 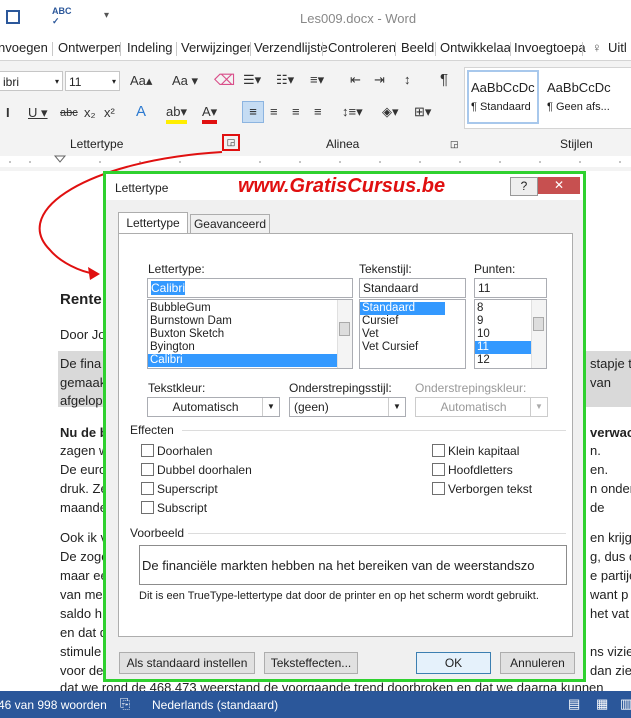 What do you see at coordinates (407, 79) in the screenshot?
I see `sort-icon: ↕` at bounding box center [407, 79].